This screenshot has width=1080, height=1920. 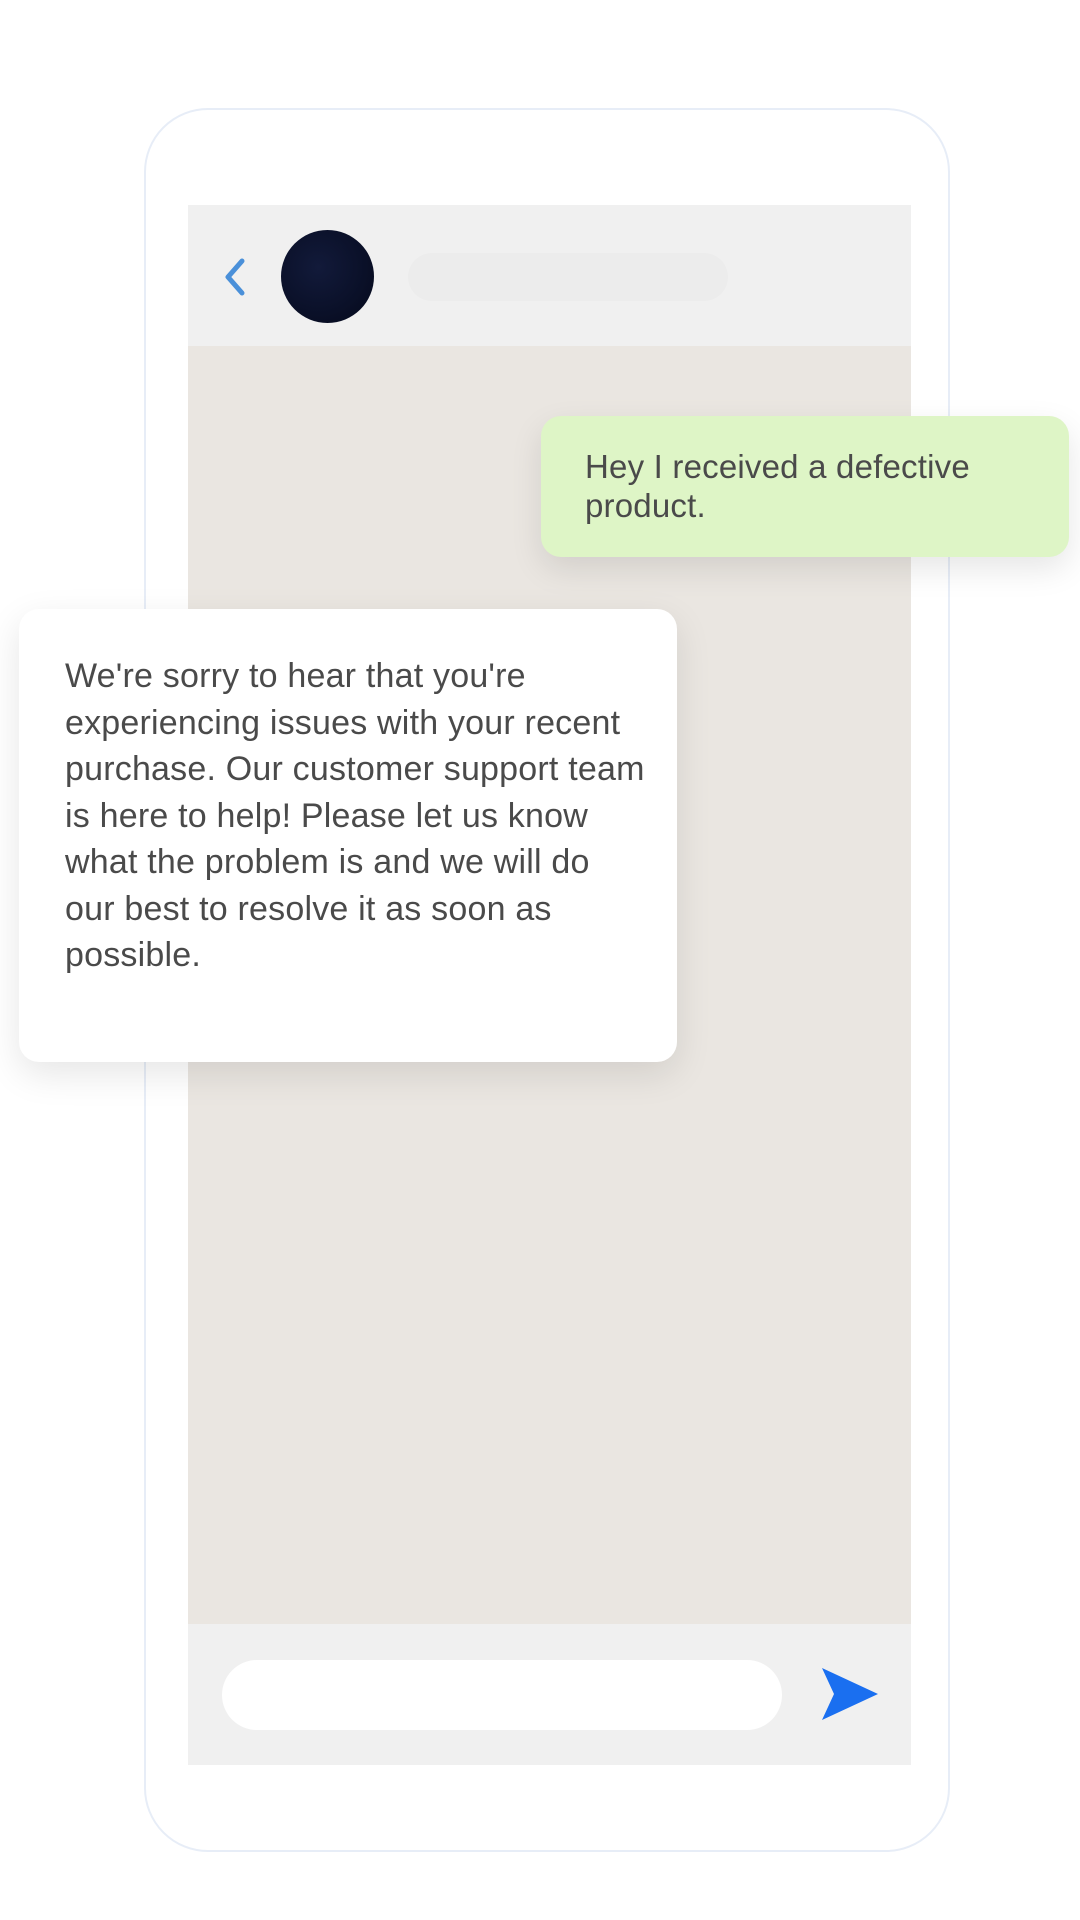 What do you see at coordinates (502, 1695) in the screenshot?
I see `message-input` at bounding box center [502, 1695].